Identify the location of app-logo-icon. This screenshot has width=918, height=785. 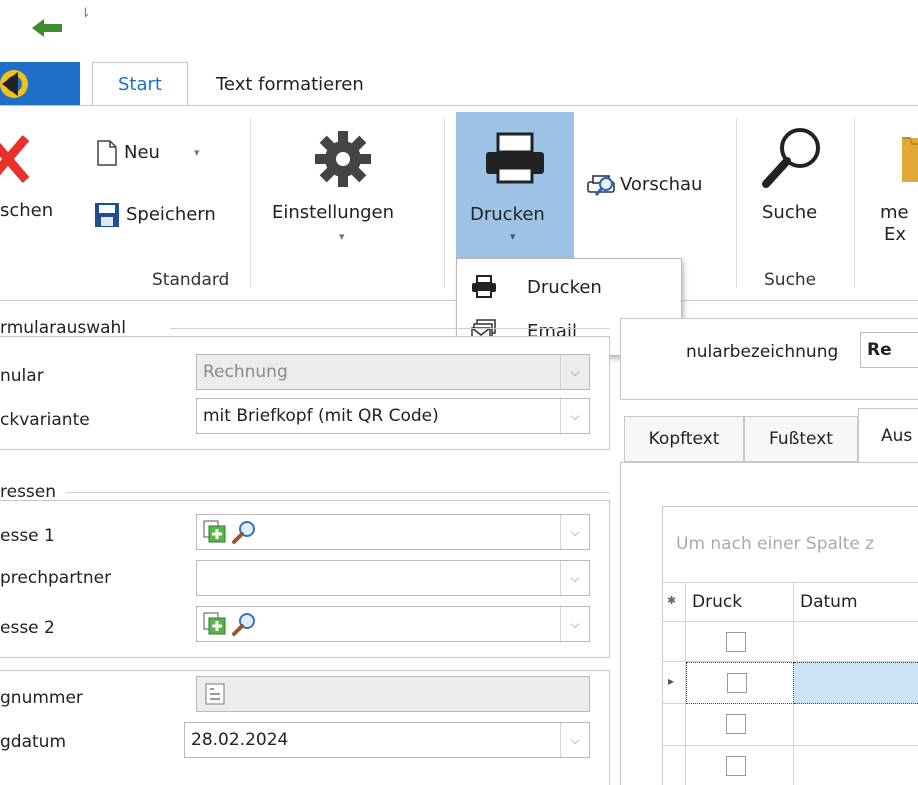
(14, 84).